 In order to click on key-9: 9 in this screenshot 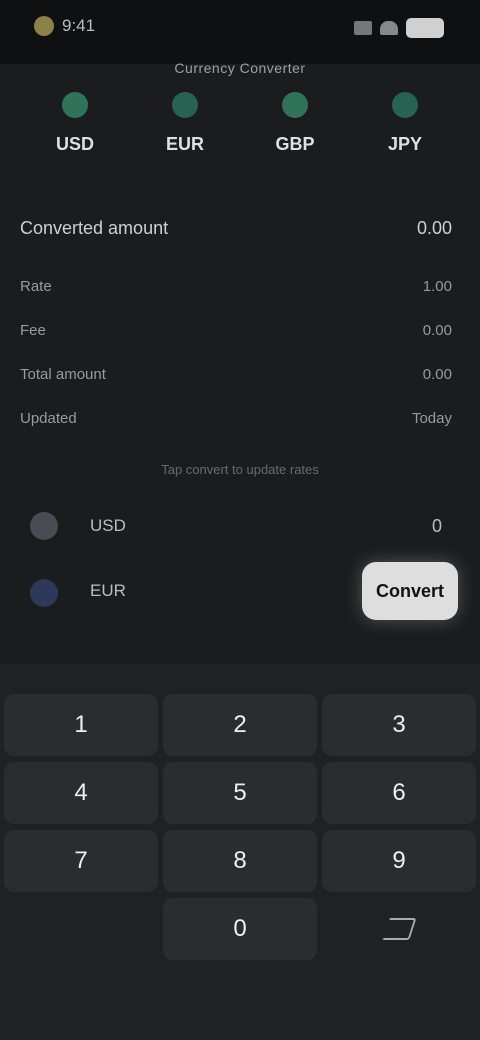, I will do `click(399, 861)`.